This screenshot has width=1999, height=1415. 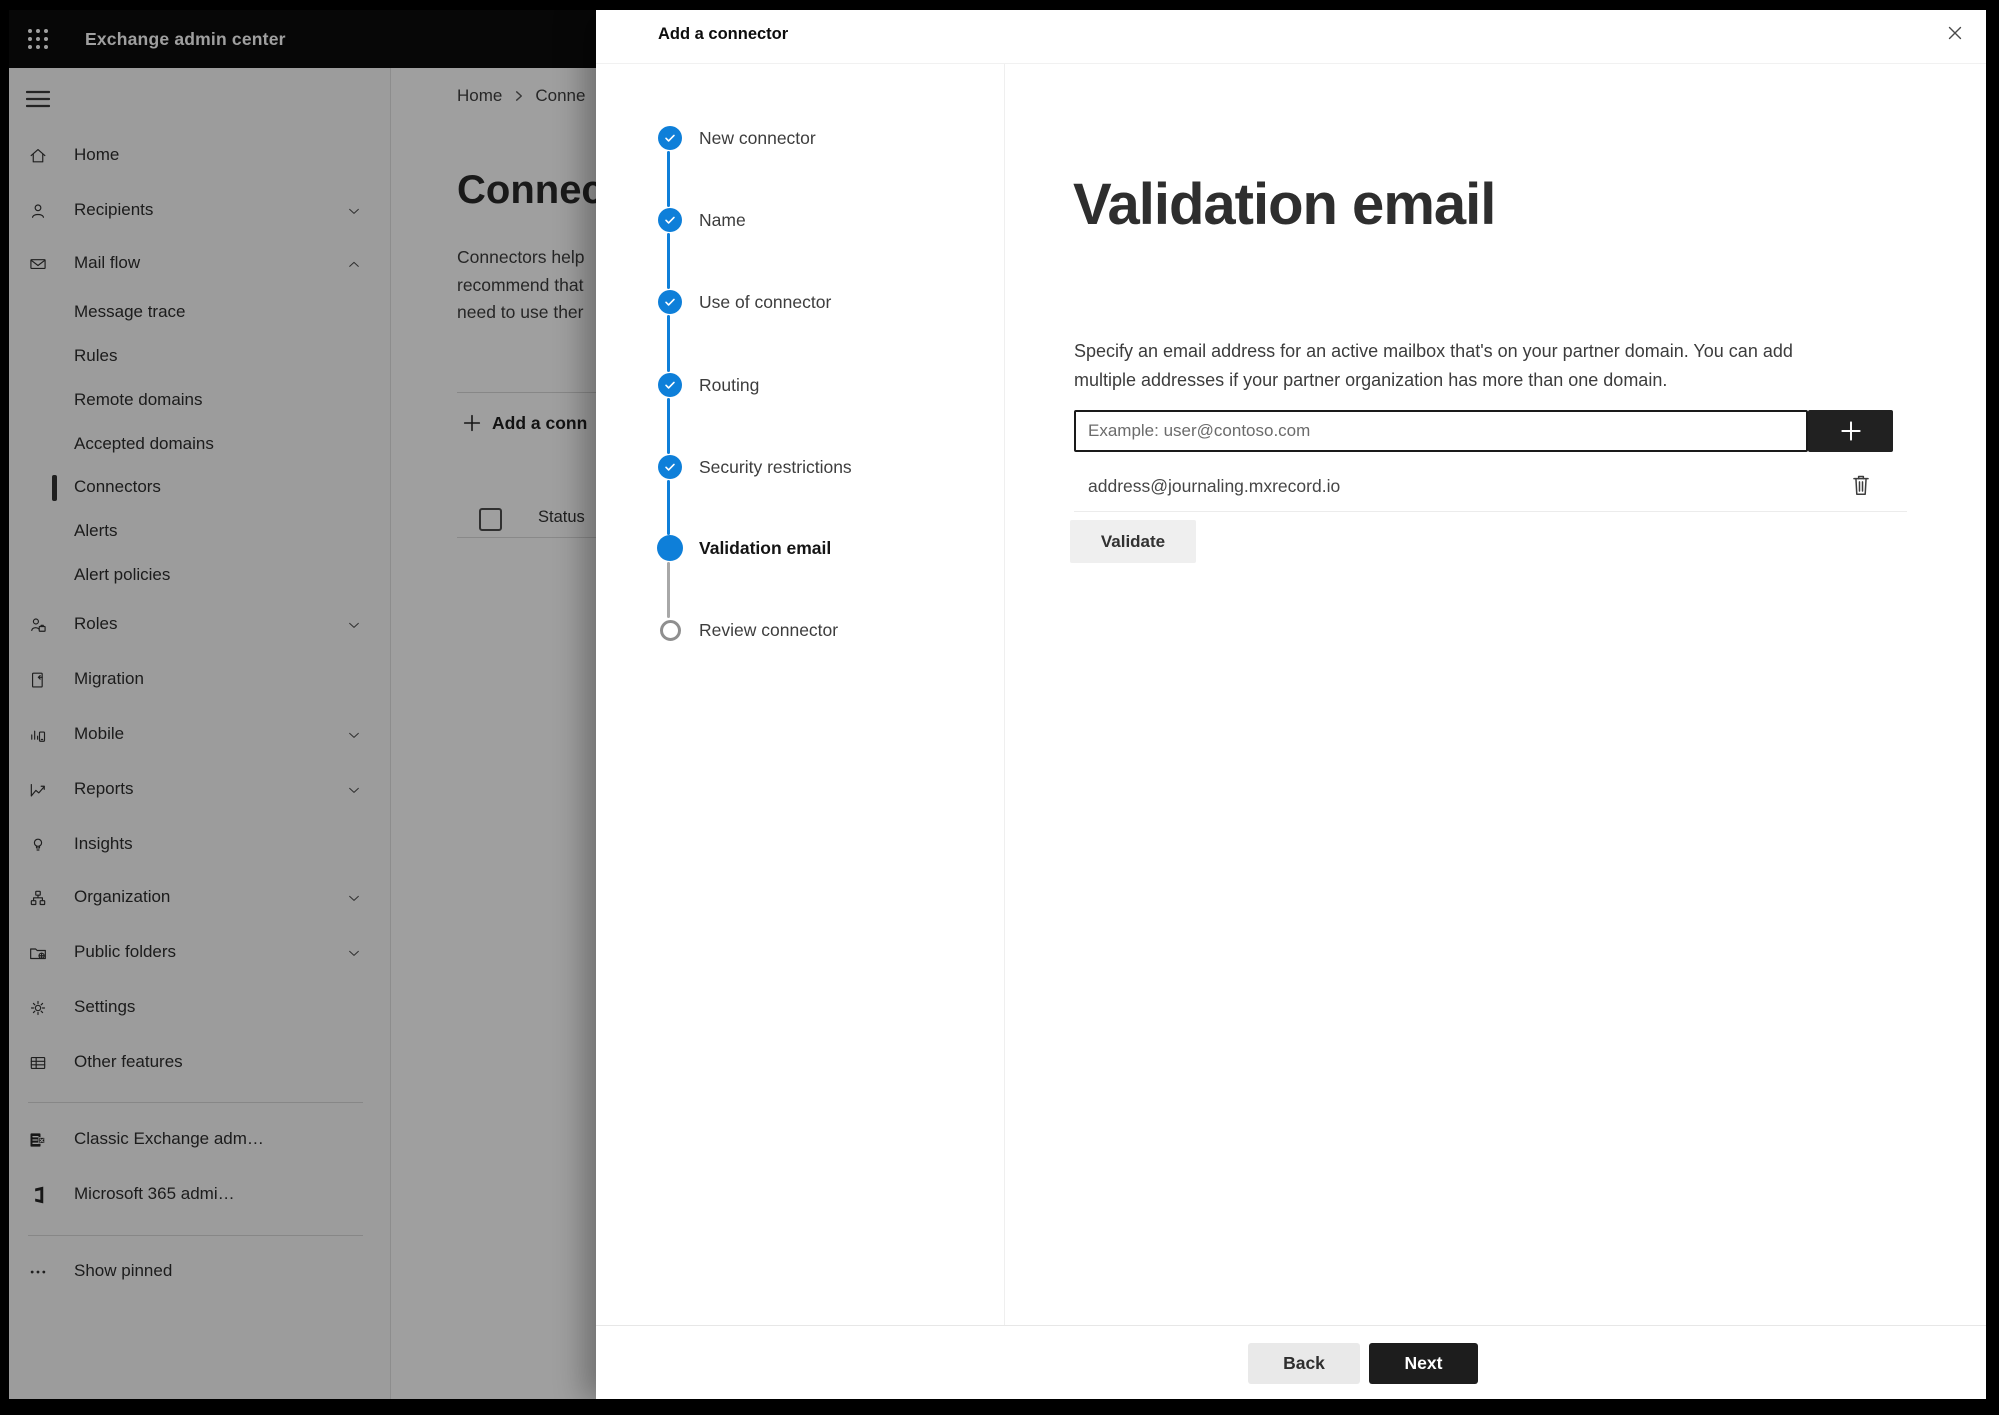 What do you see at coordinates (701, 220) in the screenshot?
I see `step-name: Name` at bounding box center [701, 220].